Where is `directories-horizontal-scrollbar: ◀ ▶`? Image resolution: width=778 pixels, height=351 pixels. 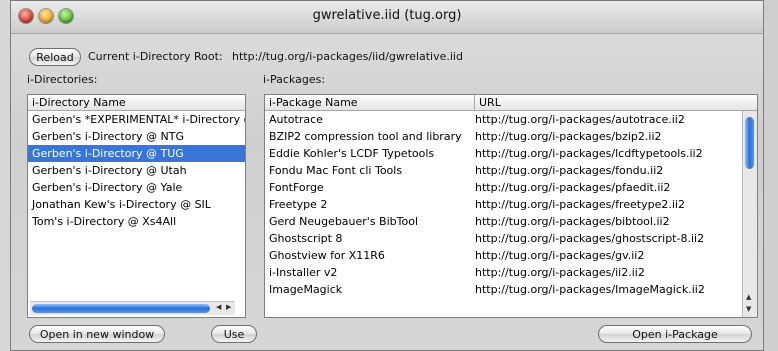 directories-horizontal-scrollbar: ◀ ▶ is located at coordinates (132, 308).